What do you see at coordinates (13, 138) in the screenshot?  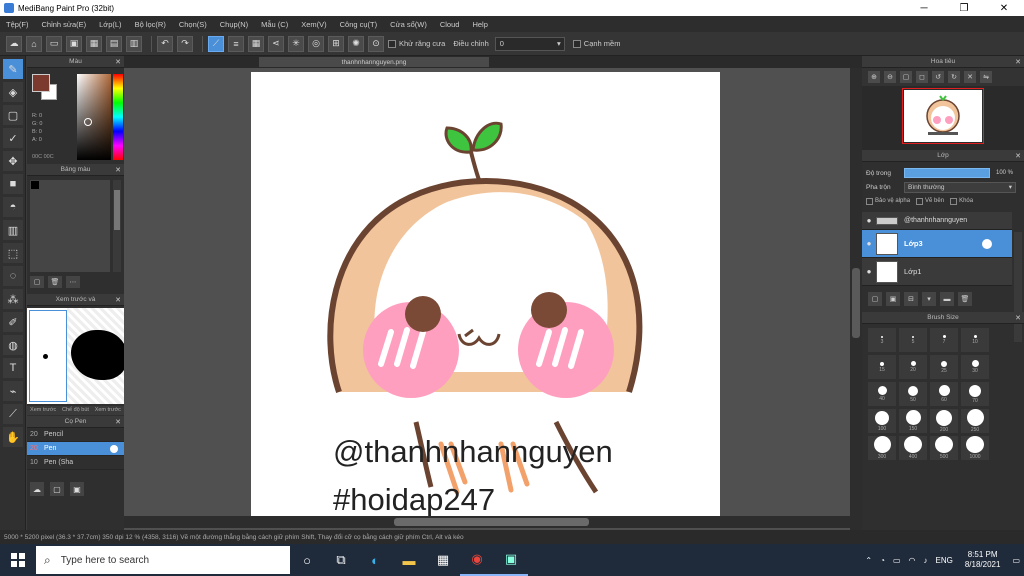 I see `select-tool-icon: ✓` at bounding box center [13, 138].